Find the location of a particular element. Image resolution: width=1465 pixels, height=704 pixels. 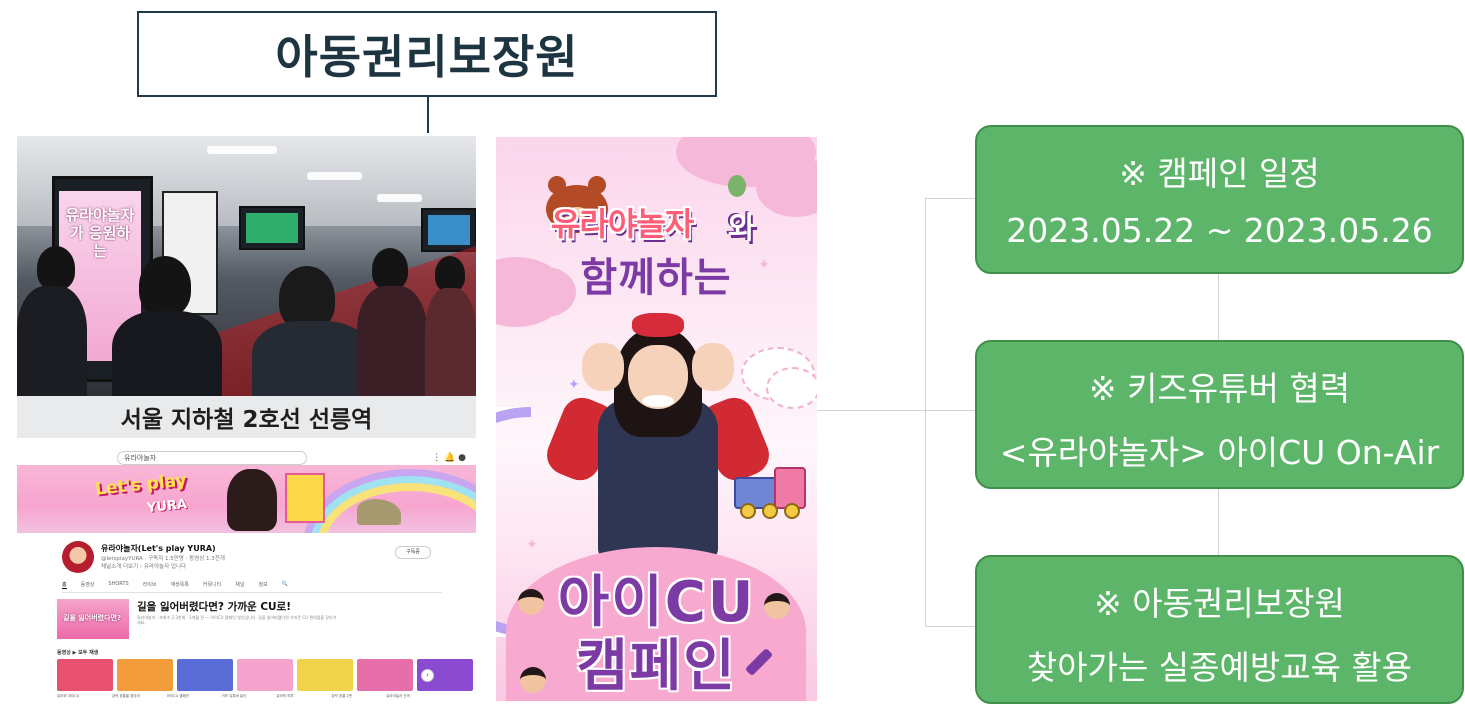

channel-banner: Let's play YURA is located at coordinates (246, 499).